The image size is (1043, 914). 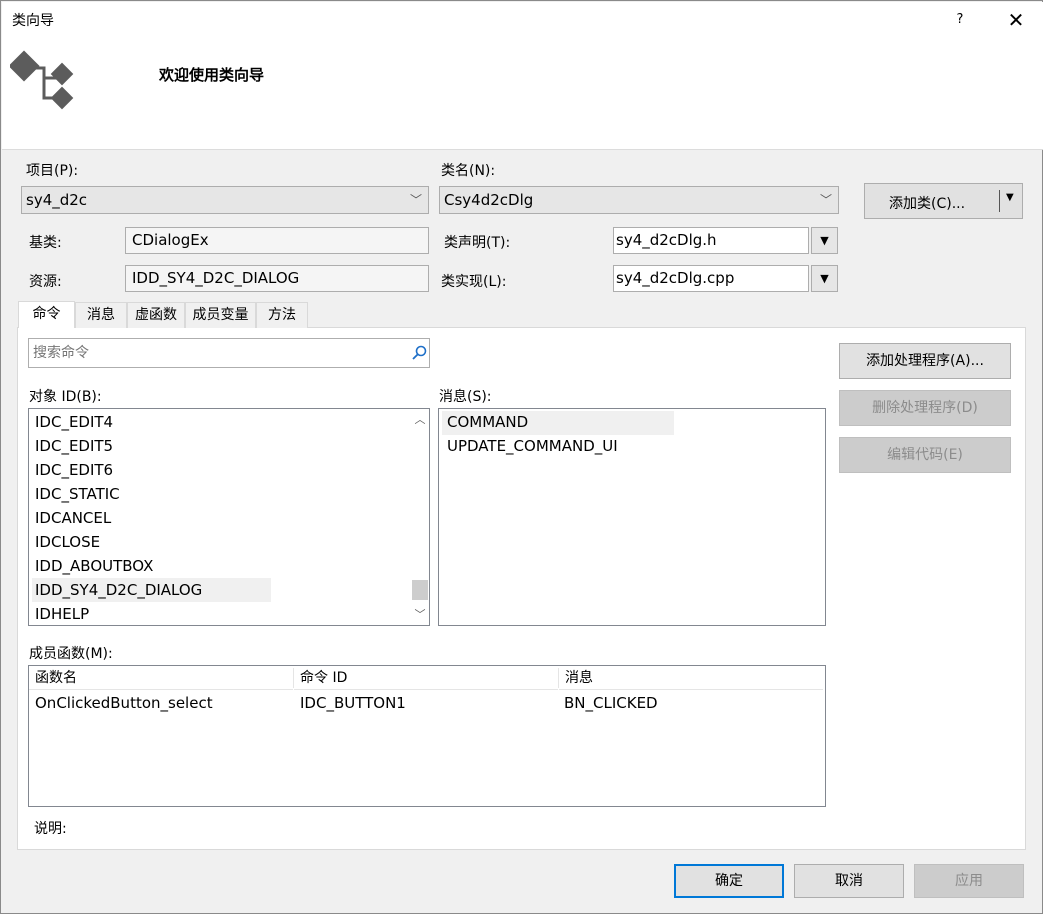 What do you see at coordinates (426, 678) in the screenshot?
I see `column-header-command-id: 命令 ID` at bounding box center [426, 678].